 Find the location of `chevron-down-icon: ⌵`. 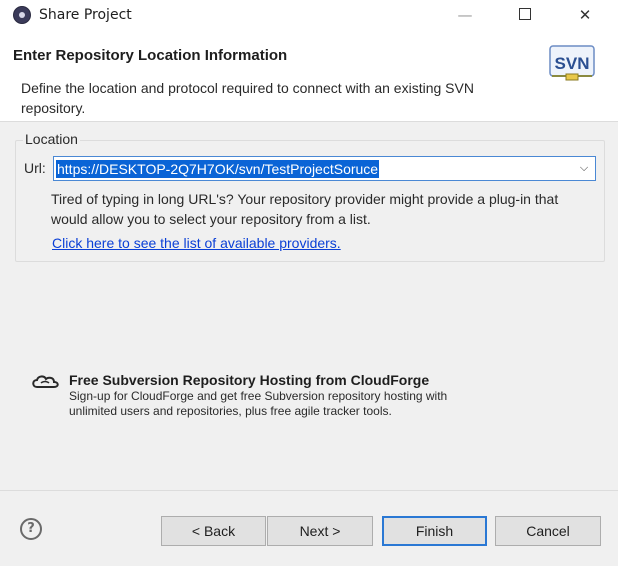

chevron-down-icon: ⌵ is located at coordinates (584, 168).